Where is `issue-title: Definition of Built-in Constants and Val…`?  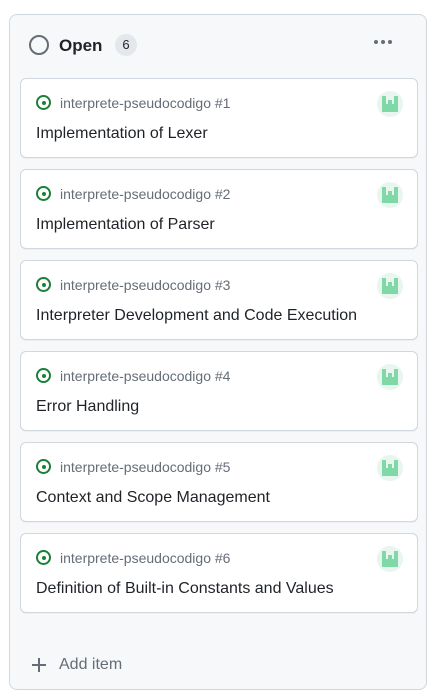 issue-title: Definition of Built-in Constants and Val… is located at coordinates (185, 589).